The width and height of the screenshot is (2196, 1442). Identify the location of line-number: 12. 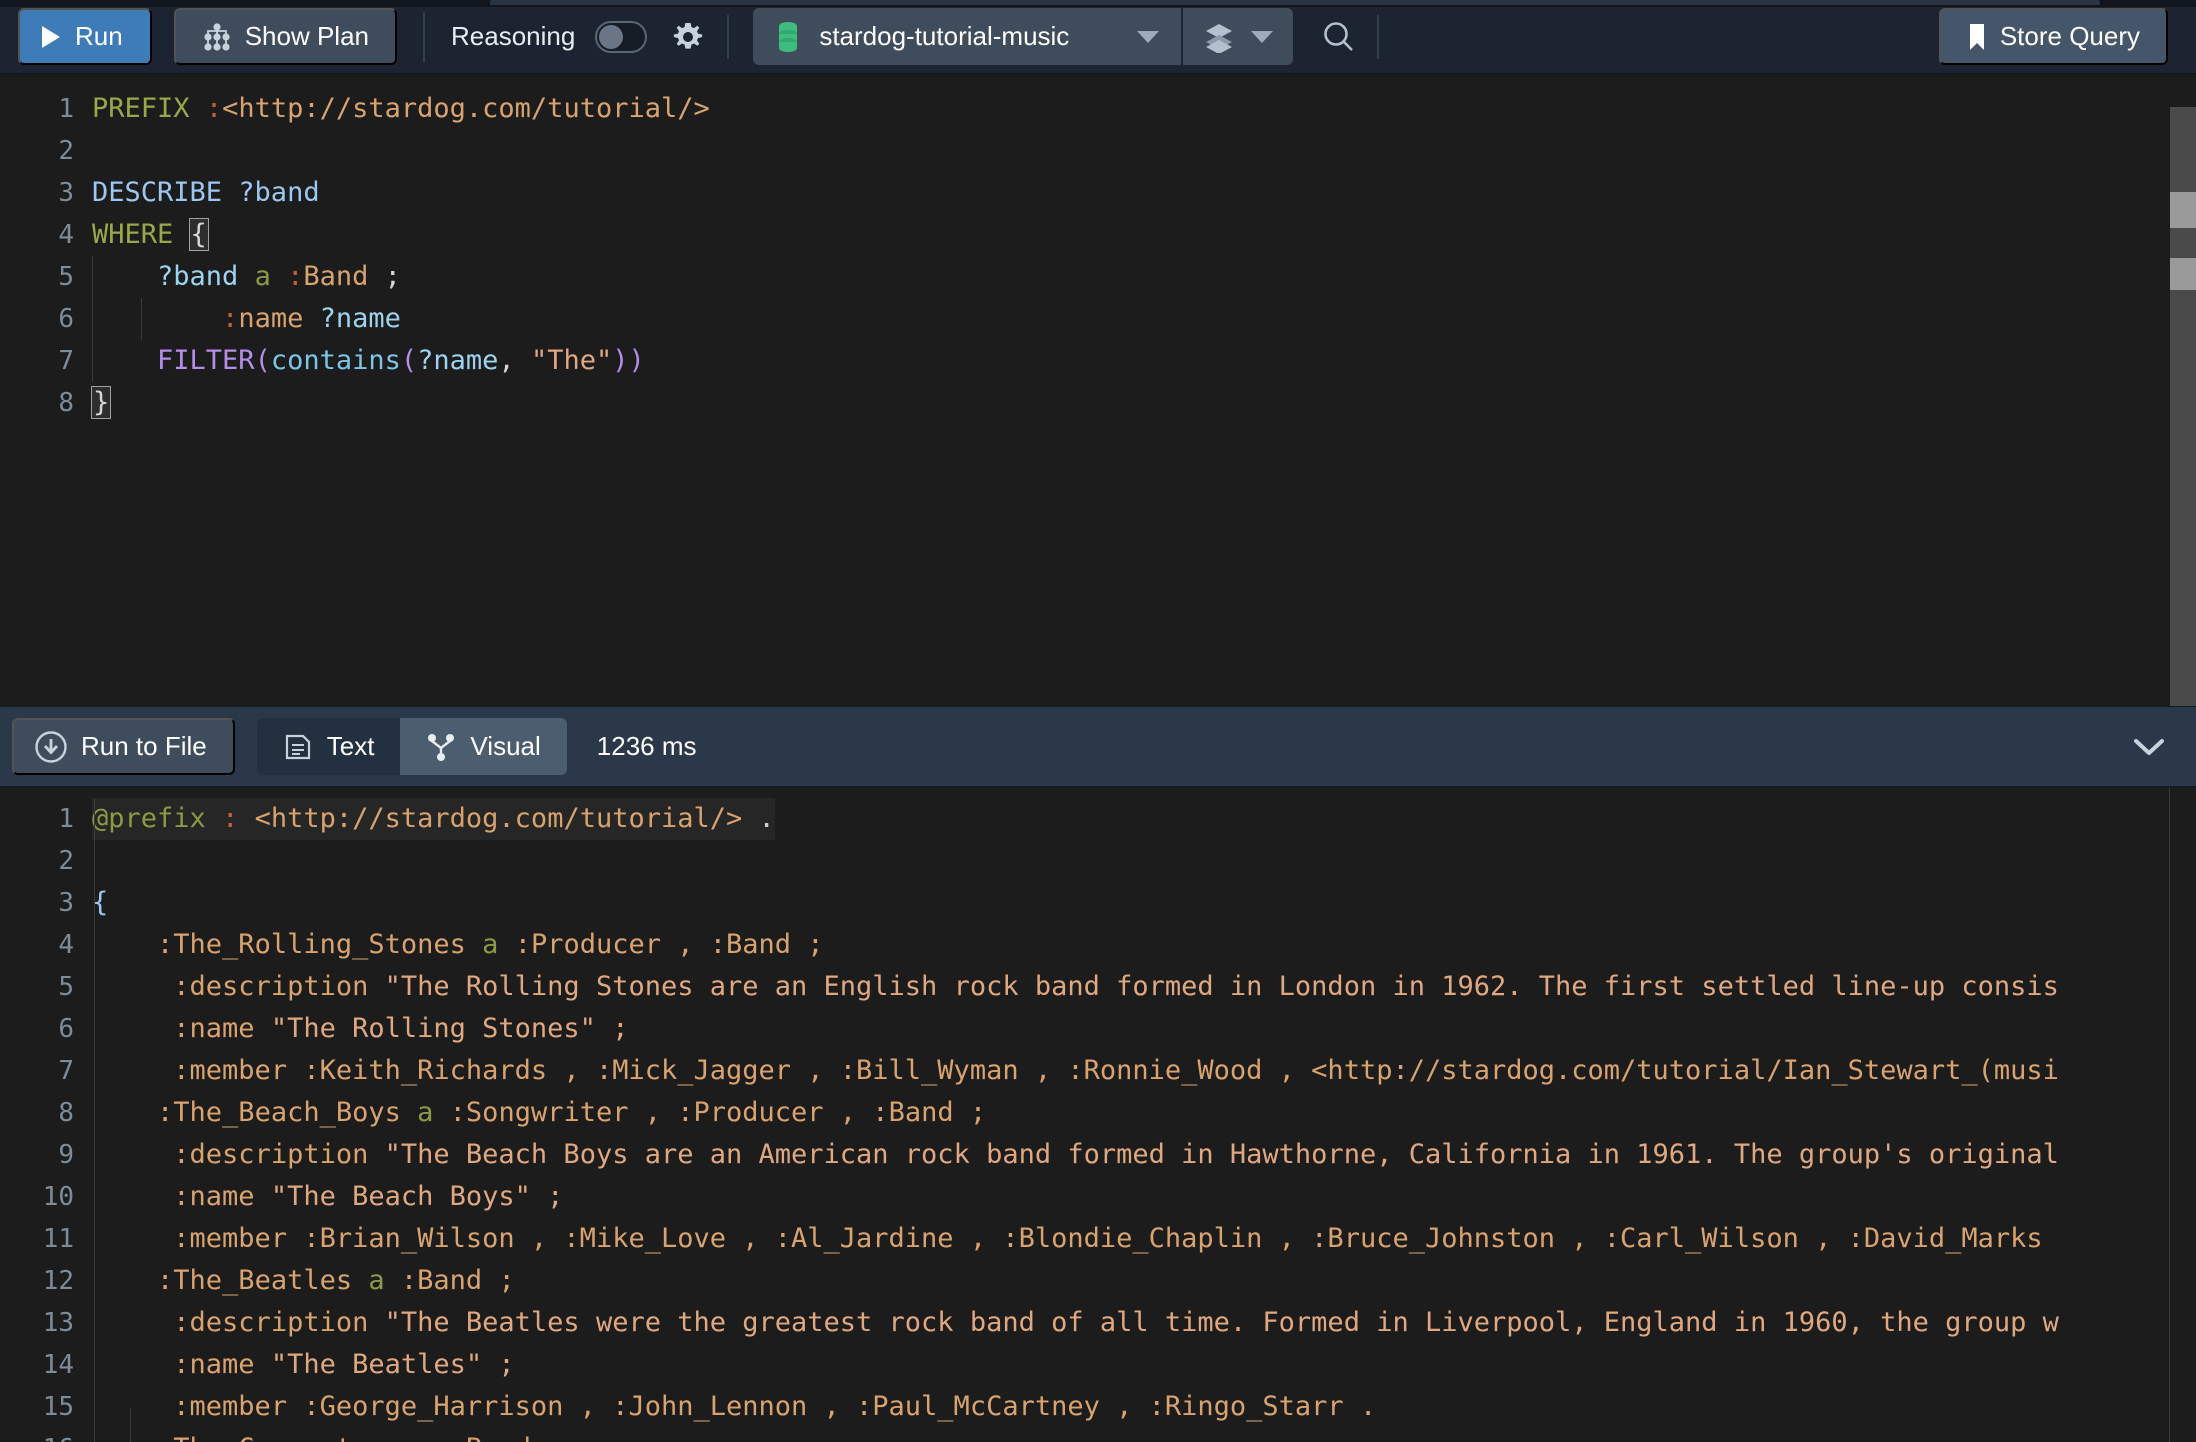
(58, 1281).